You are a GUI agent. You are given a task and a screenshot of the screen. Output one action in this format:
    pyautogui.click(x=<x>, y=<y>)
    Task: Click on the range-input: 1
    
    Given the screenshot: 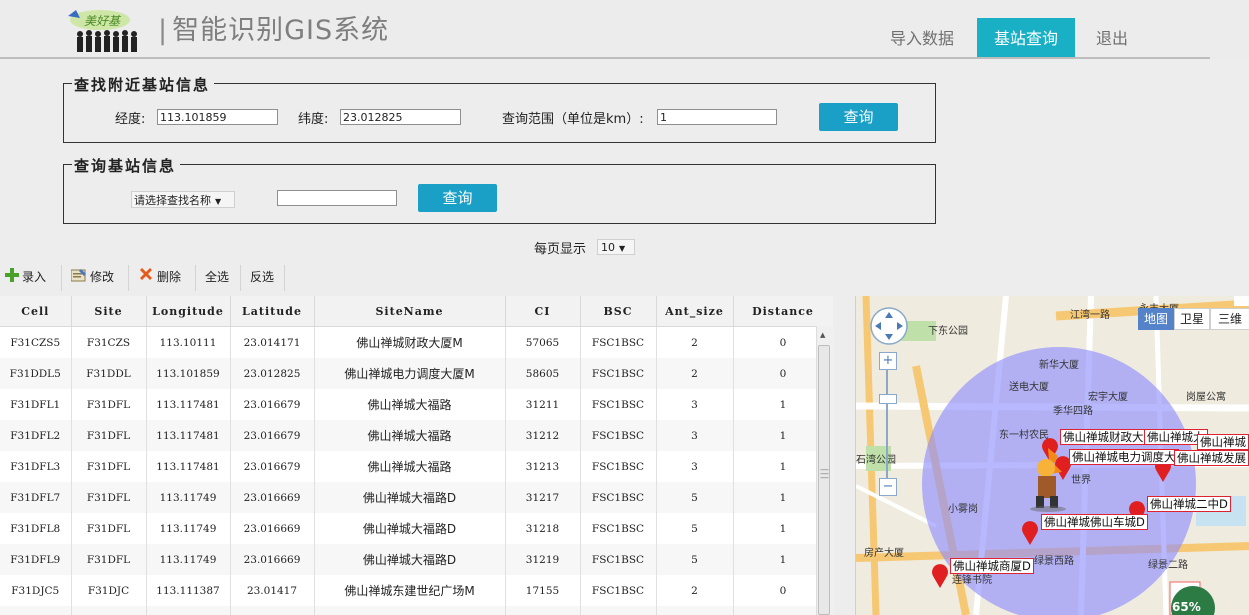 What is the action you would take?
    pyautogui.click(x=717, y=117)
    